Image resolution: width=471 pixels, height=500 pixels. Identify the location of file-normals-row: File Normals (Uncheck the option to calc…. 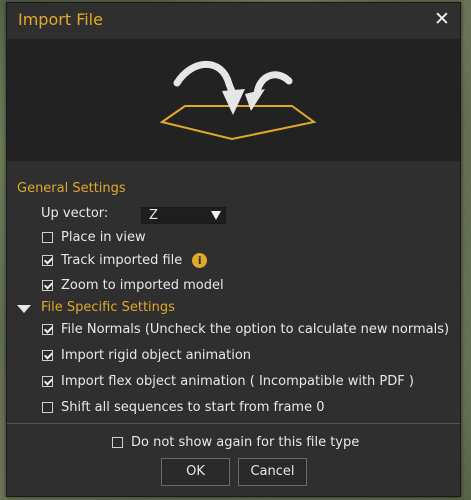
(245, 329).